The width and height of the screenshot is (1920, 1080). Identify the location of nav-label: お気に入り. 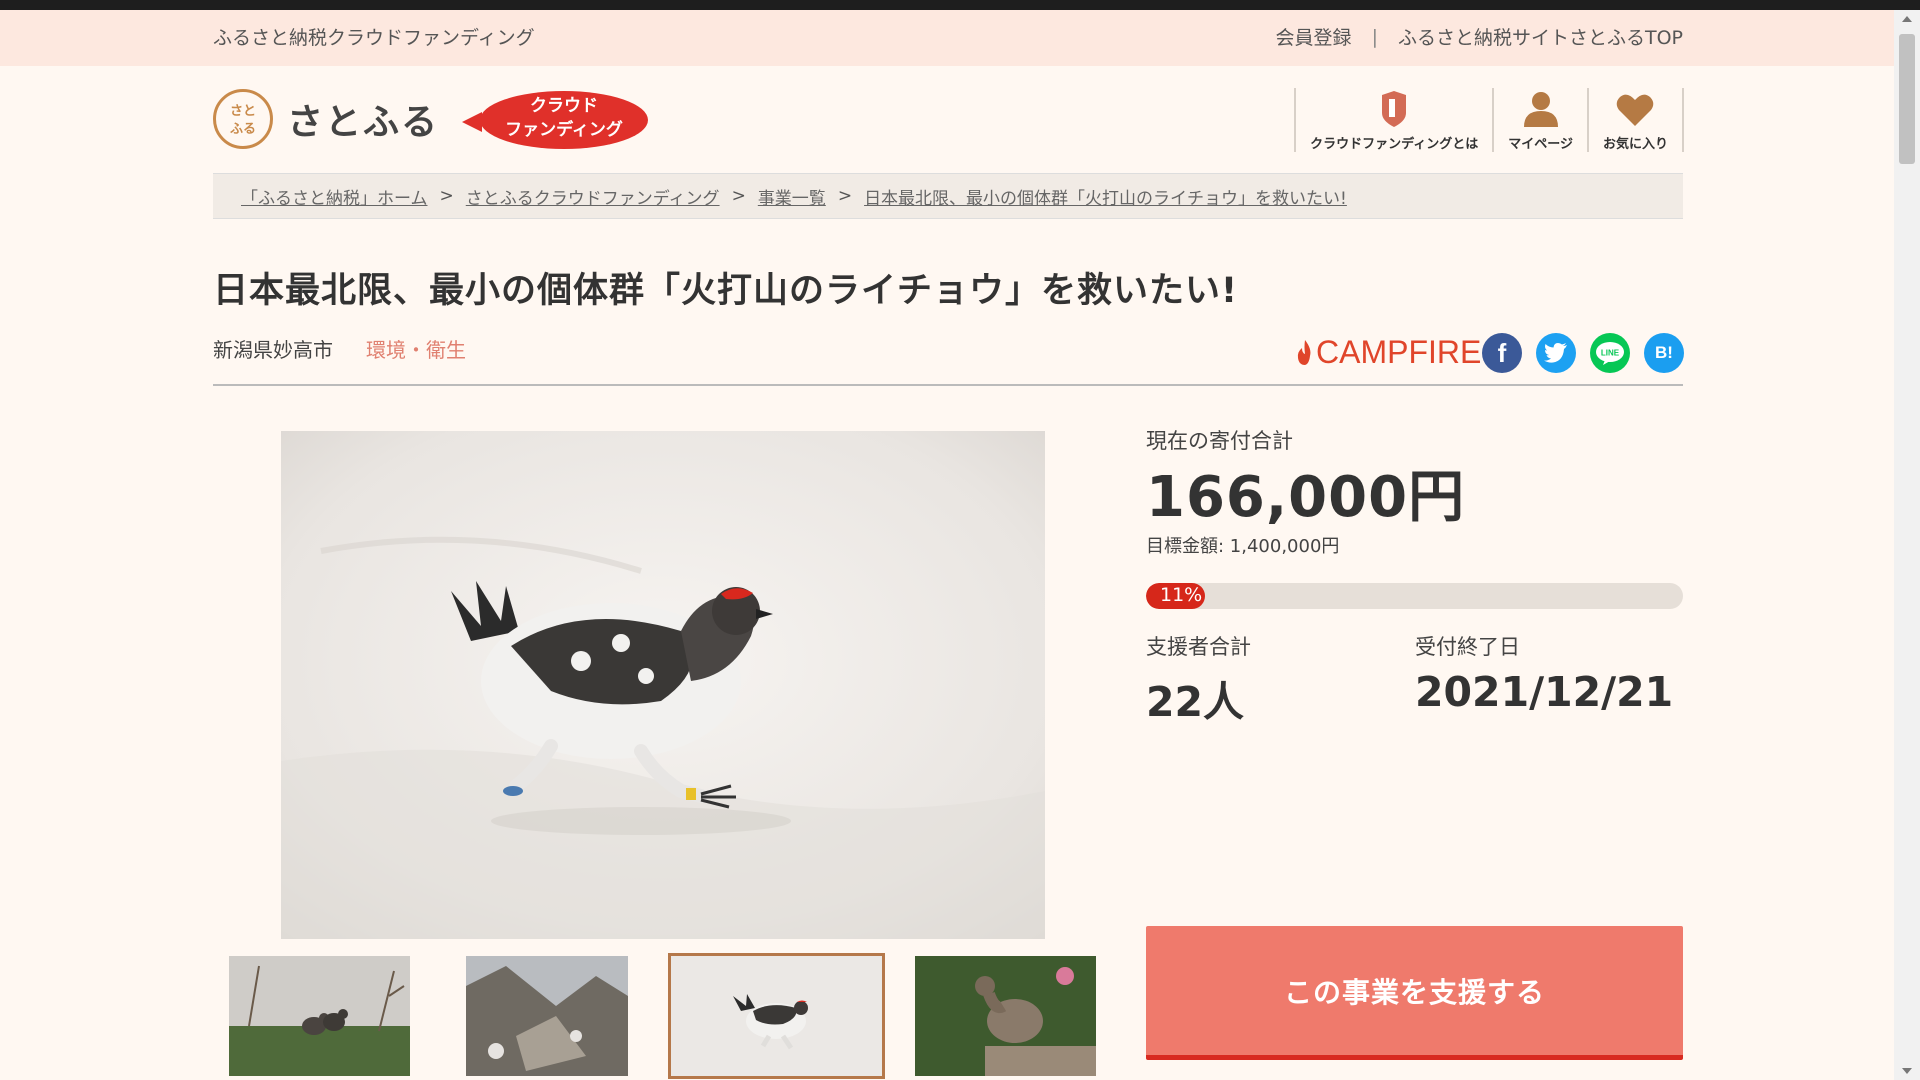
(1635, 144).